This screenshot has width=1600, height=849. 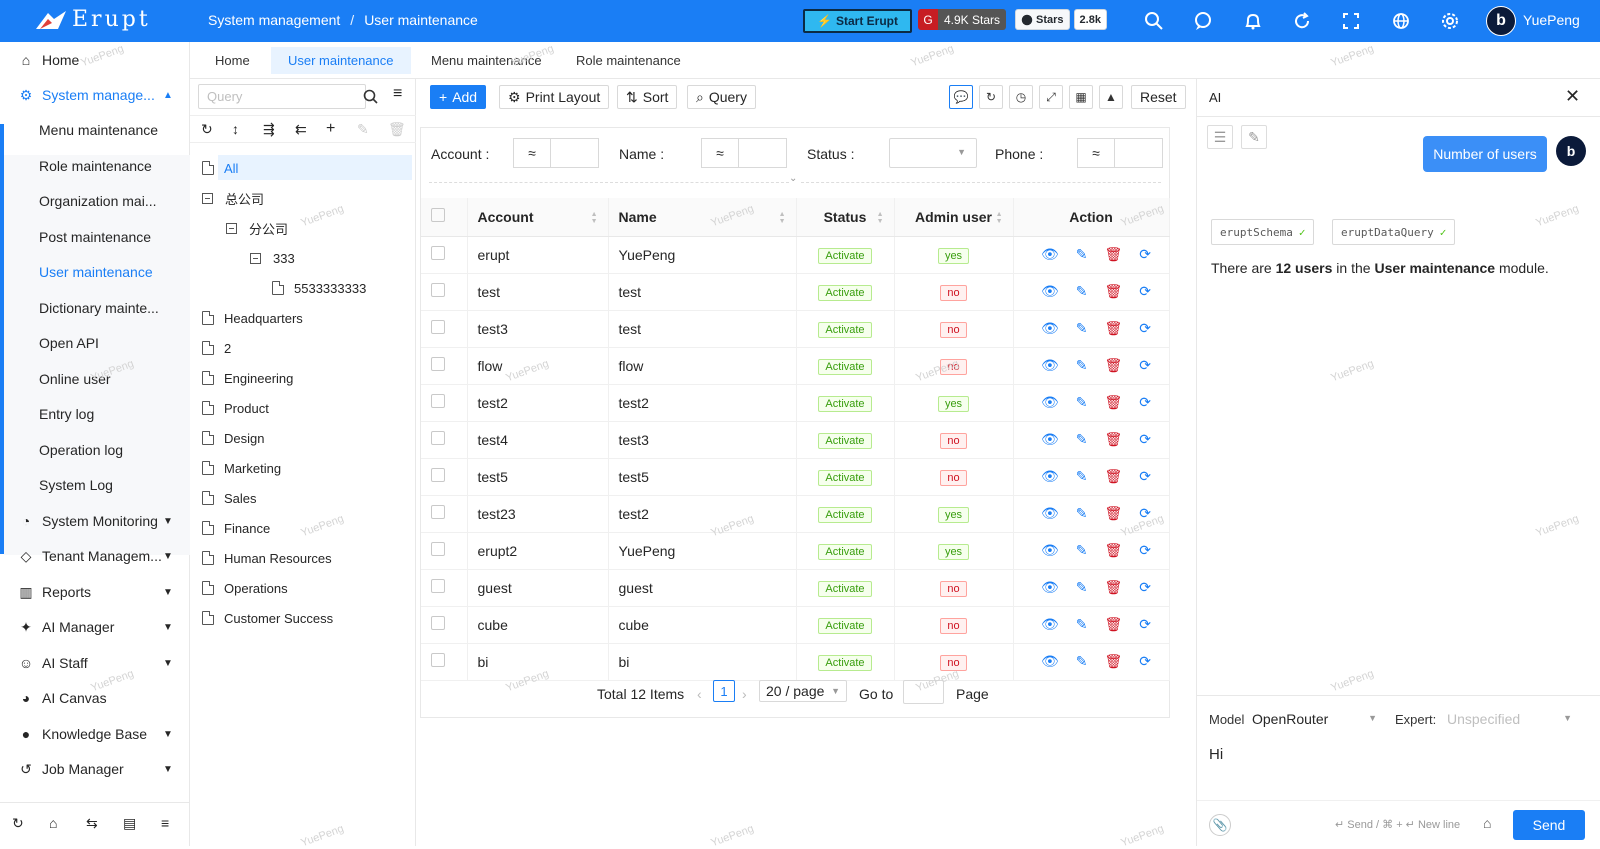 I want to click on sidebar-item-home: ⌂ Home, so click(x=95, y=60).